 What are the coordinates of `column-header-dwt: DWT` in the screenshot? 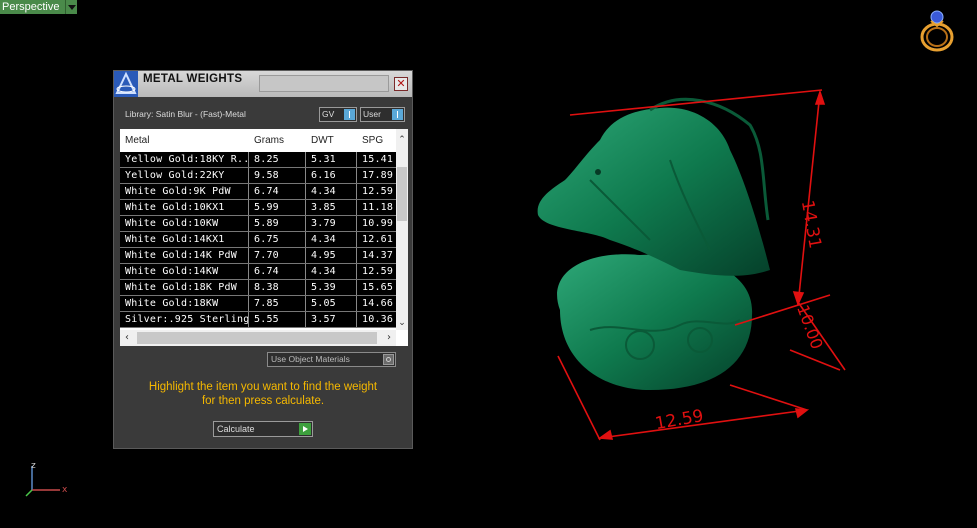 It's located at (331, 140).